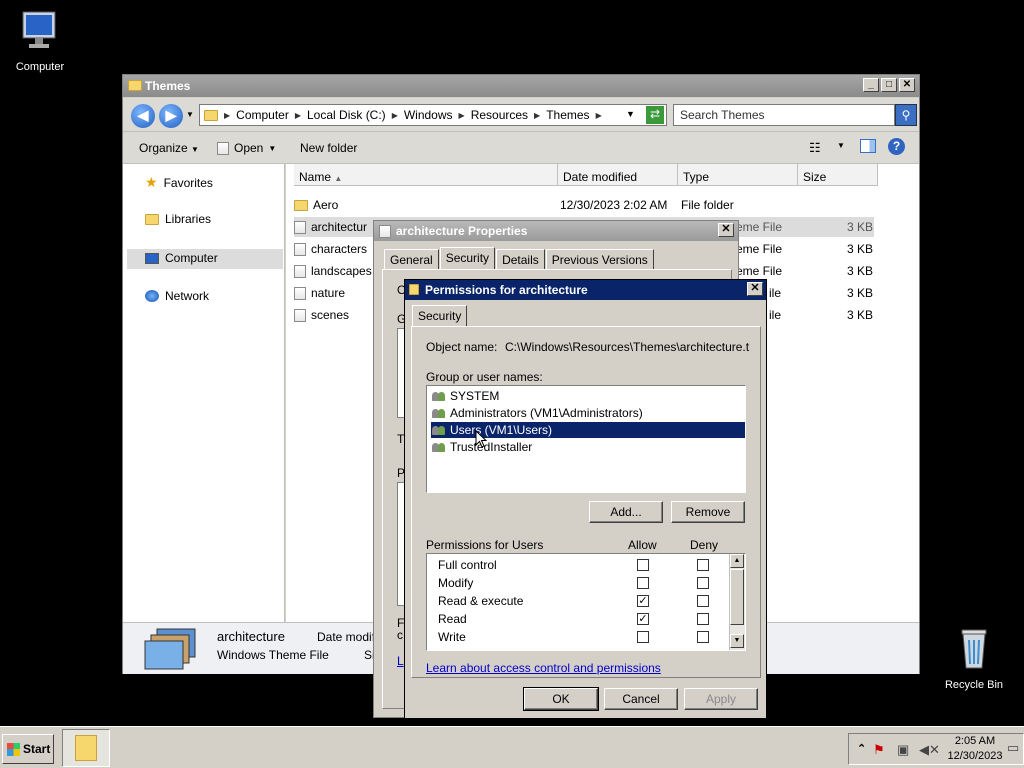 Image resolution: width=1024 pixels, height=768 pixels. I want to click on users-icon, so click(439, 396).